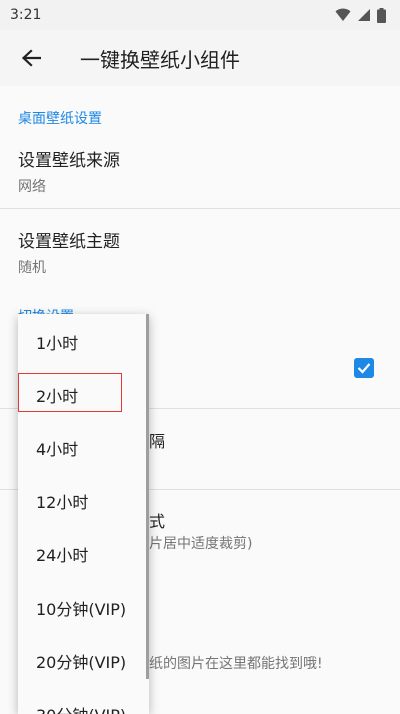 The image size is (400, 714). I want to click on battery-icon, so click(381, 15).